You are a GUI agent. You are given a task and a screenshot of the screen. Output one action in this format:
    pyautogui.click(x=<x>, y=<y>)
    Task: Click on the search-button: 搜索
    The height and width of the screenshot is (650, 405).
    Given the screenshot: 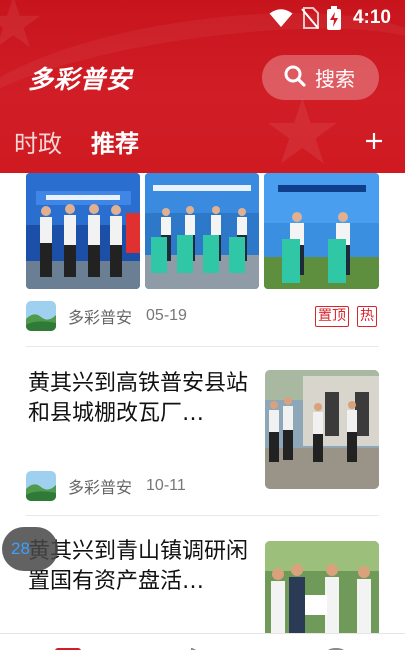 What is the action you would take?
    pyautogui.click(x=320, y=77)
    